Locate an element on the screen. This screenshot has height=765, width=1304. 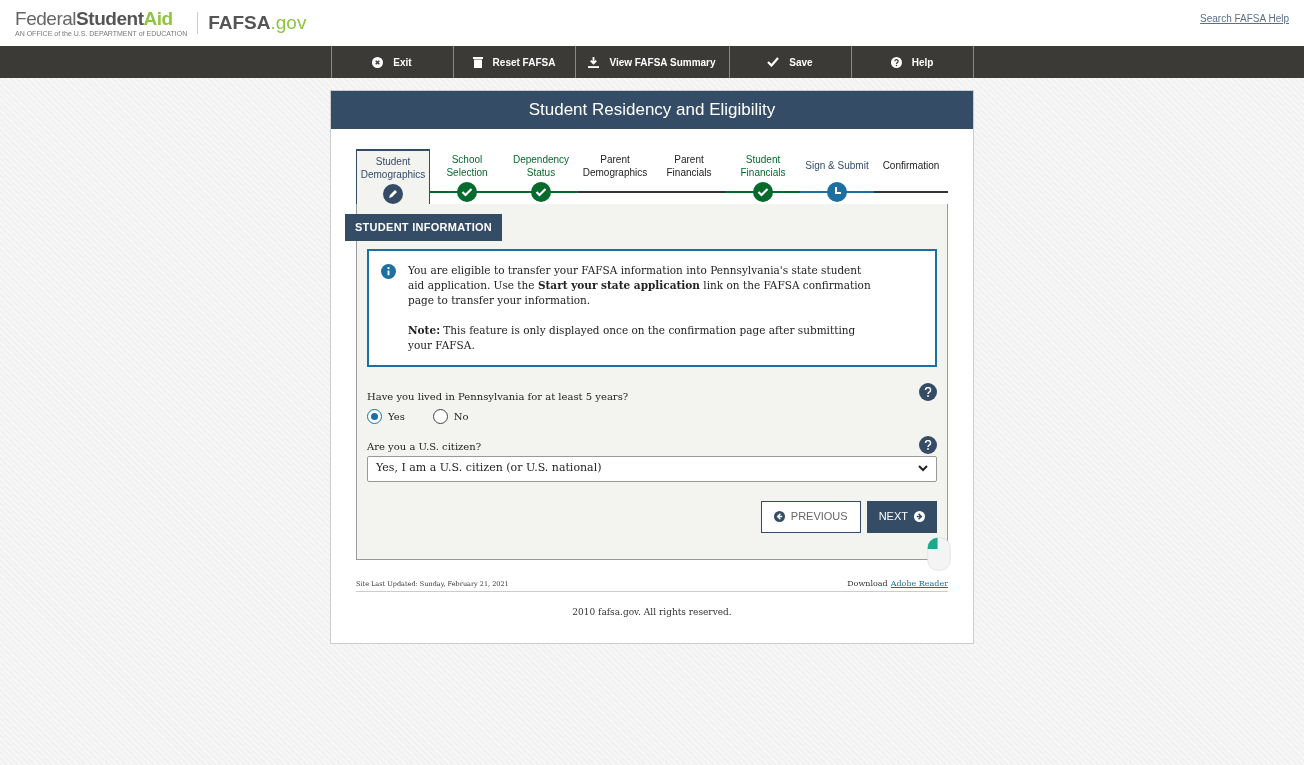
radio-option: Yes is located at coordinates (386, 416).